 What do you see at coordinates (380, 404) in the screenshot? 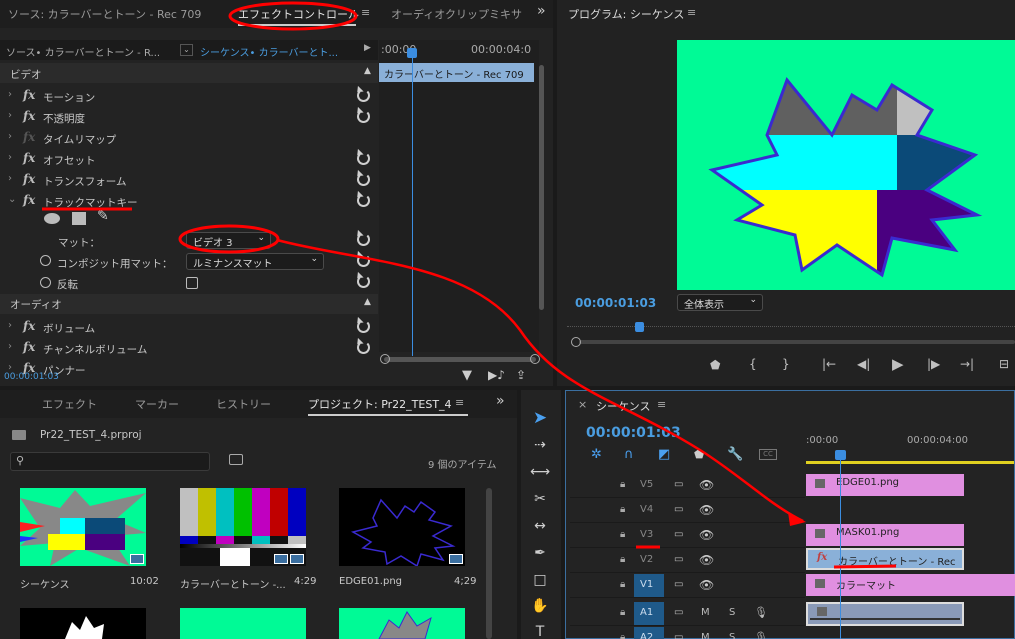
I see `tab-project: プロジェクト: Pr22_TEST_4` at bounding box center [380, 404].